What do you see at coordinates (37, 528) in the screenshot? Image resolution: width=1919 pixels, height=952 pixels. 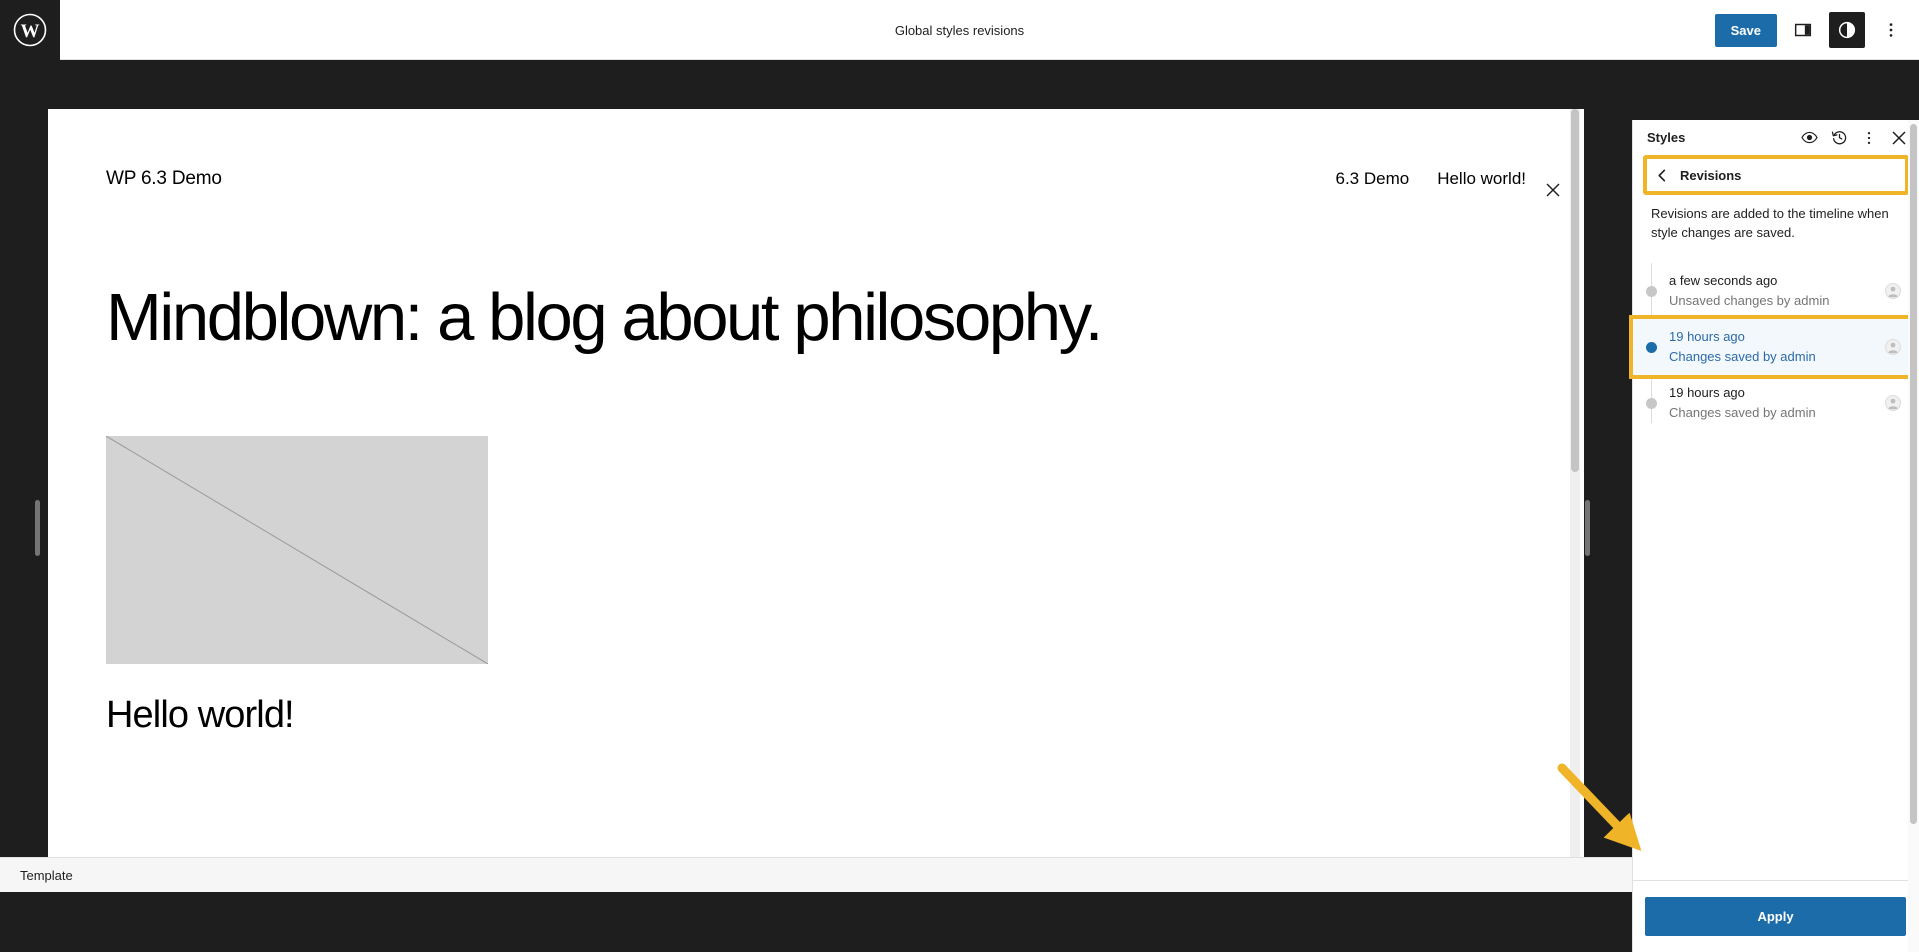 I see `canvas-resize-handle-left` at bounding box center [37, 528].